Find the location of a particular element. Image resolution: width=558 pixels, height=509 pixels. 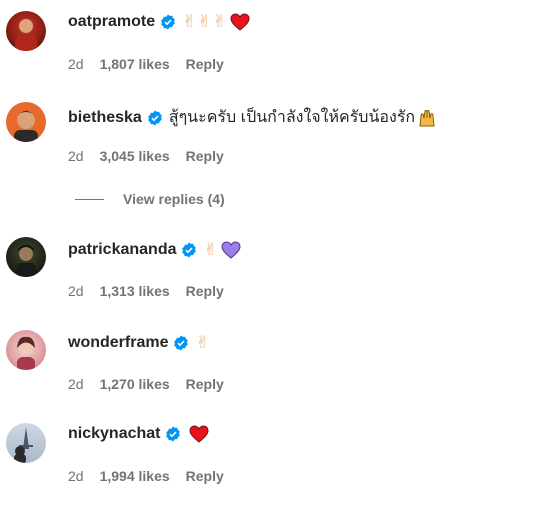

comment-username: wonderframe is located at coordinates (118, 343).